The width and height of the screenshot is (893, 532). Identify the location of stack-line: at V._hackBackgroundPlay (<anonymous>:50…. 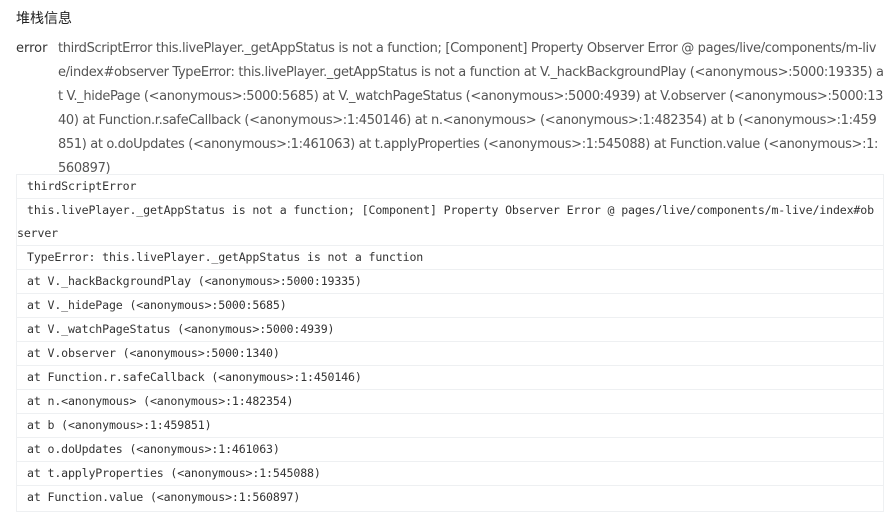
(450, 281).